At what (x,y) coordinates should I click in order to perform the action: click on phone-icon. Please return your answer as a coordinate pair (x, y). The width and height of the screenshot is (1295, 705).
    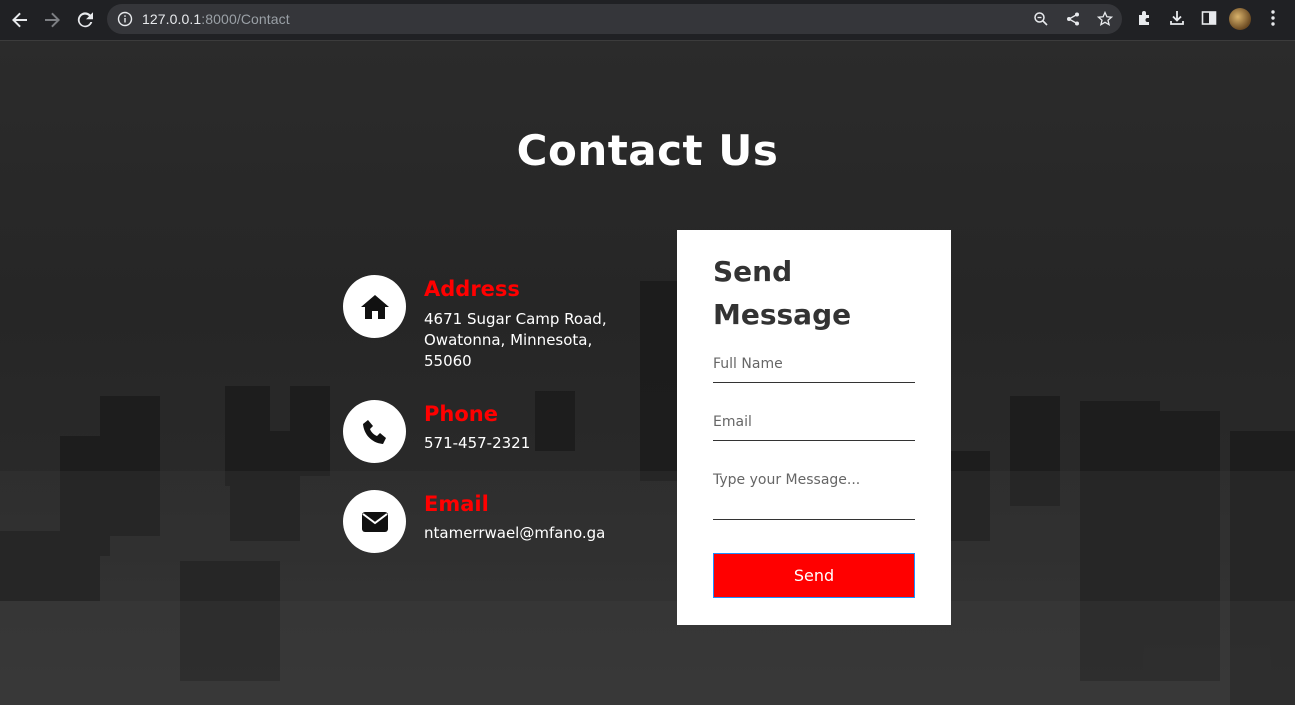
    Looking at the image, I should click on (374, 431).